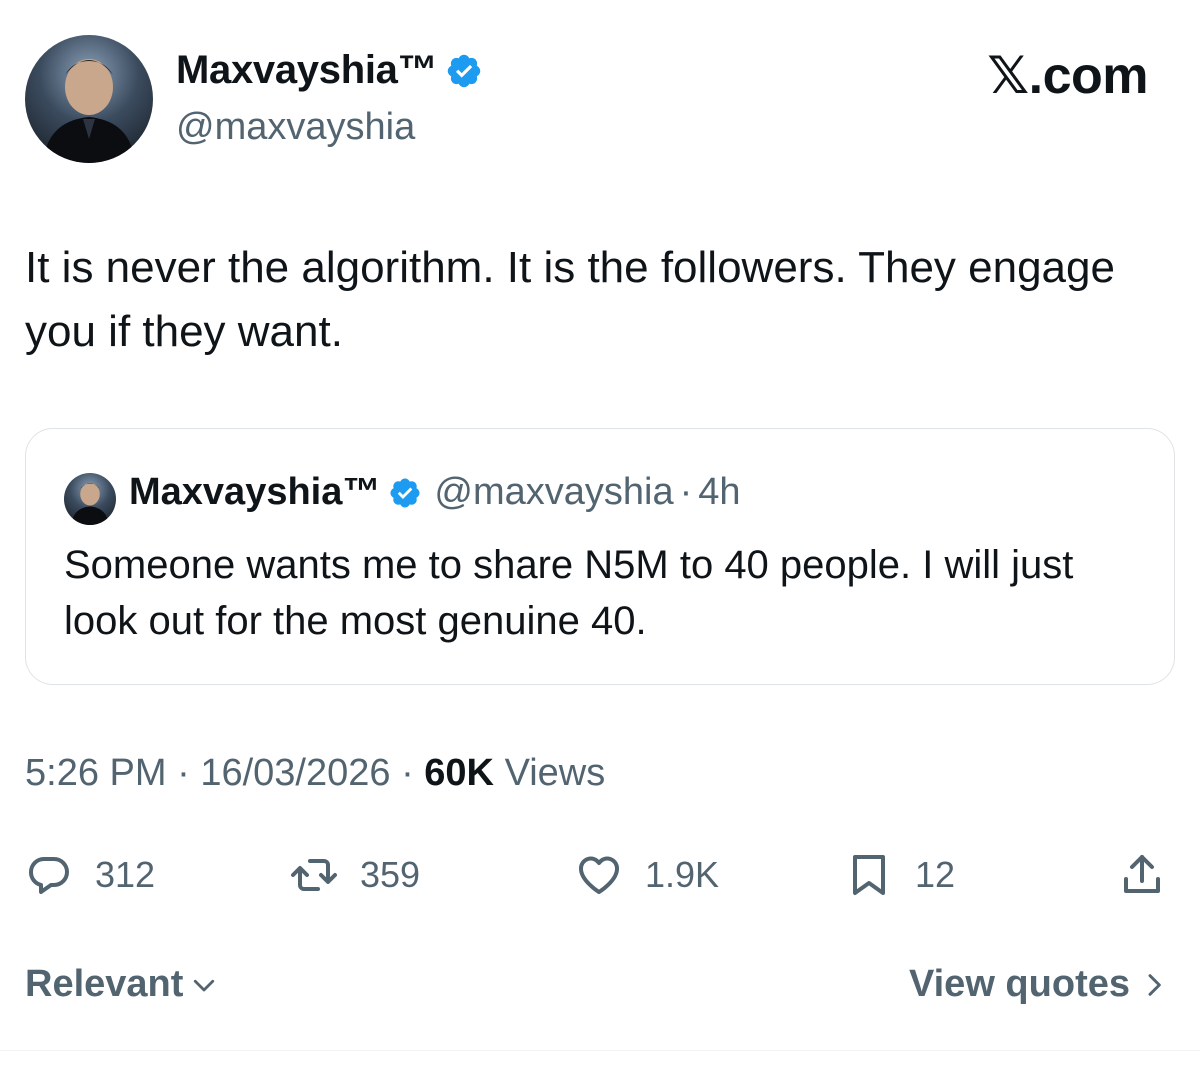  I want to click on share-button, so click(1142, 875).